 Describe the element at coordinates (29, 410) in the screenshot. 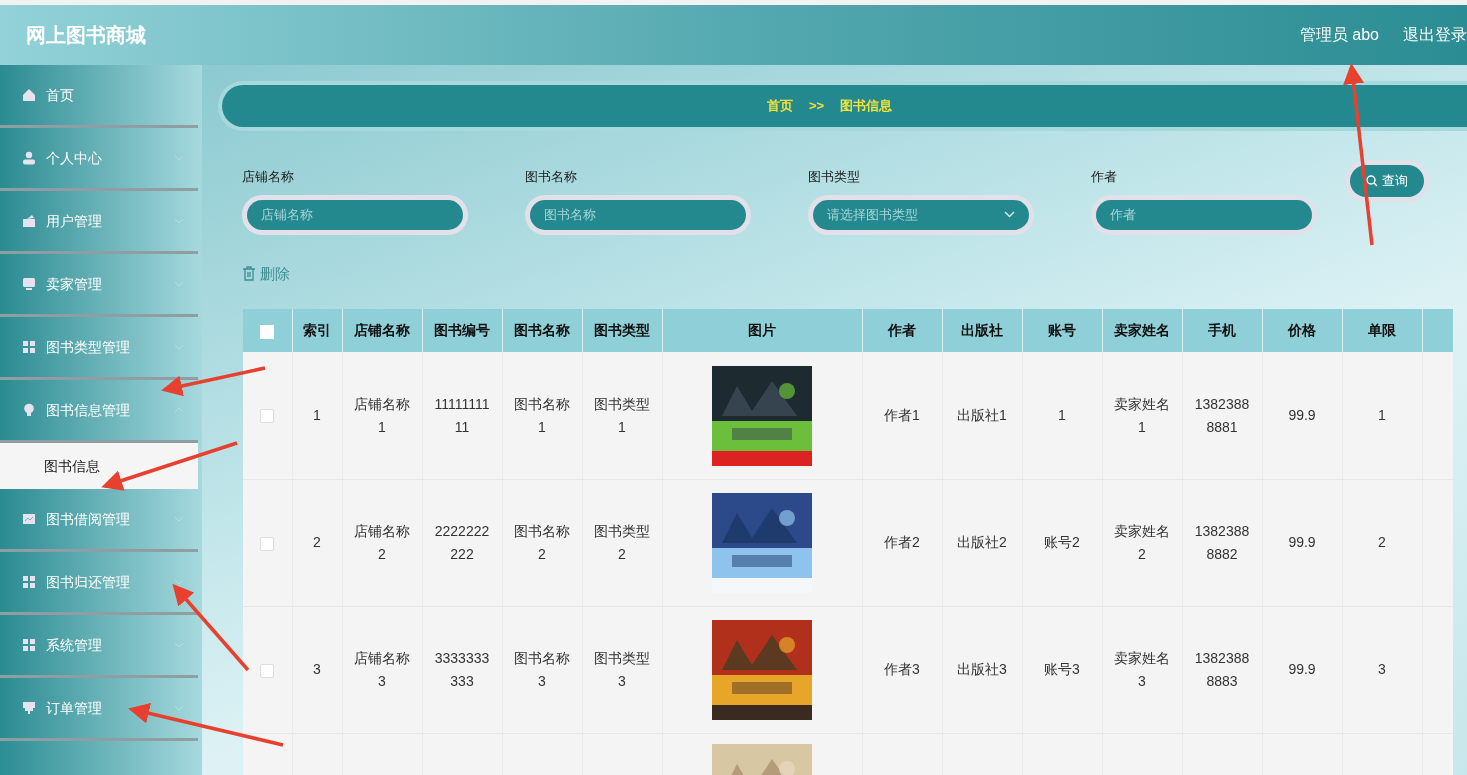

I see `bulb-icon` at that location.